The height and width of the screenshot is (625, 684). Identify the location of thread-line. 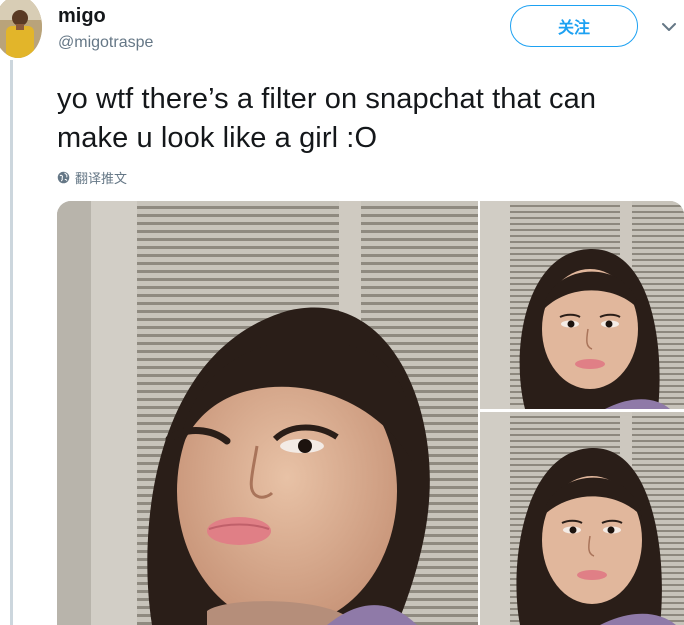
(11, 342).